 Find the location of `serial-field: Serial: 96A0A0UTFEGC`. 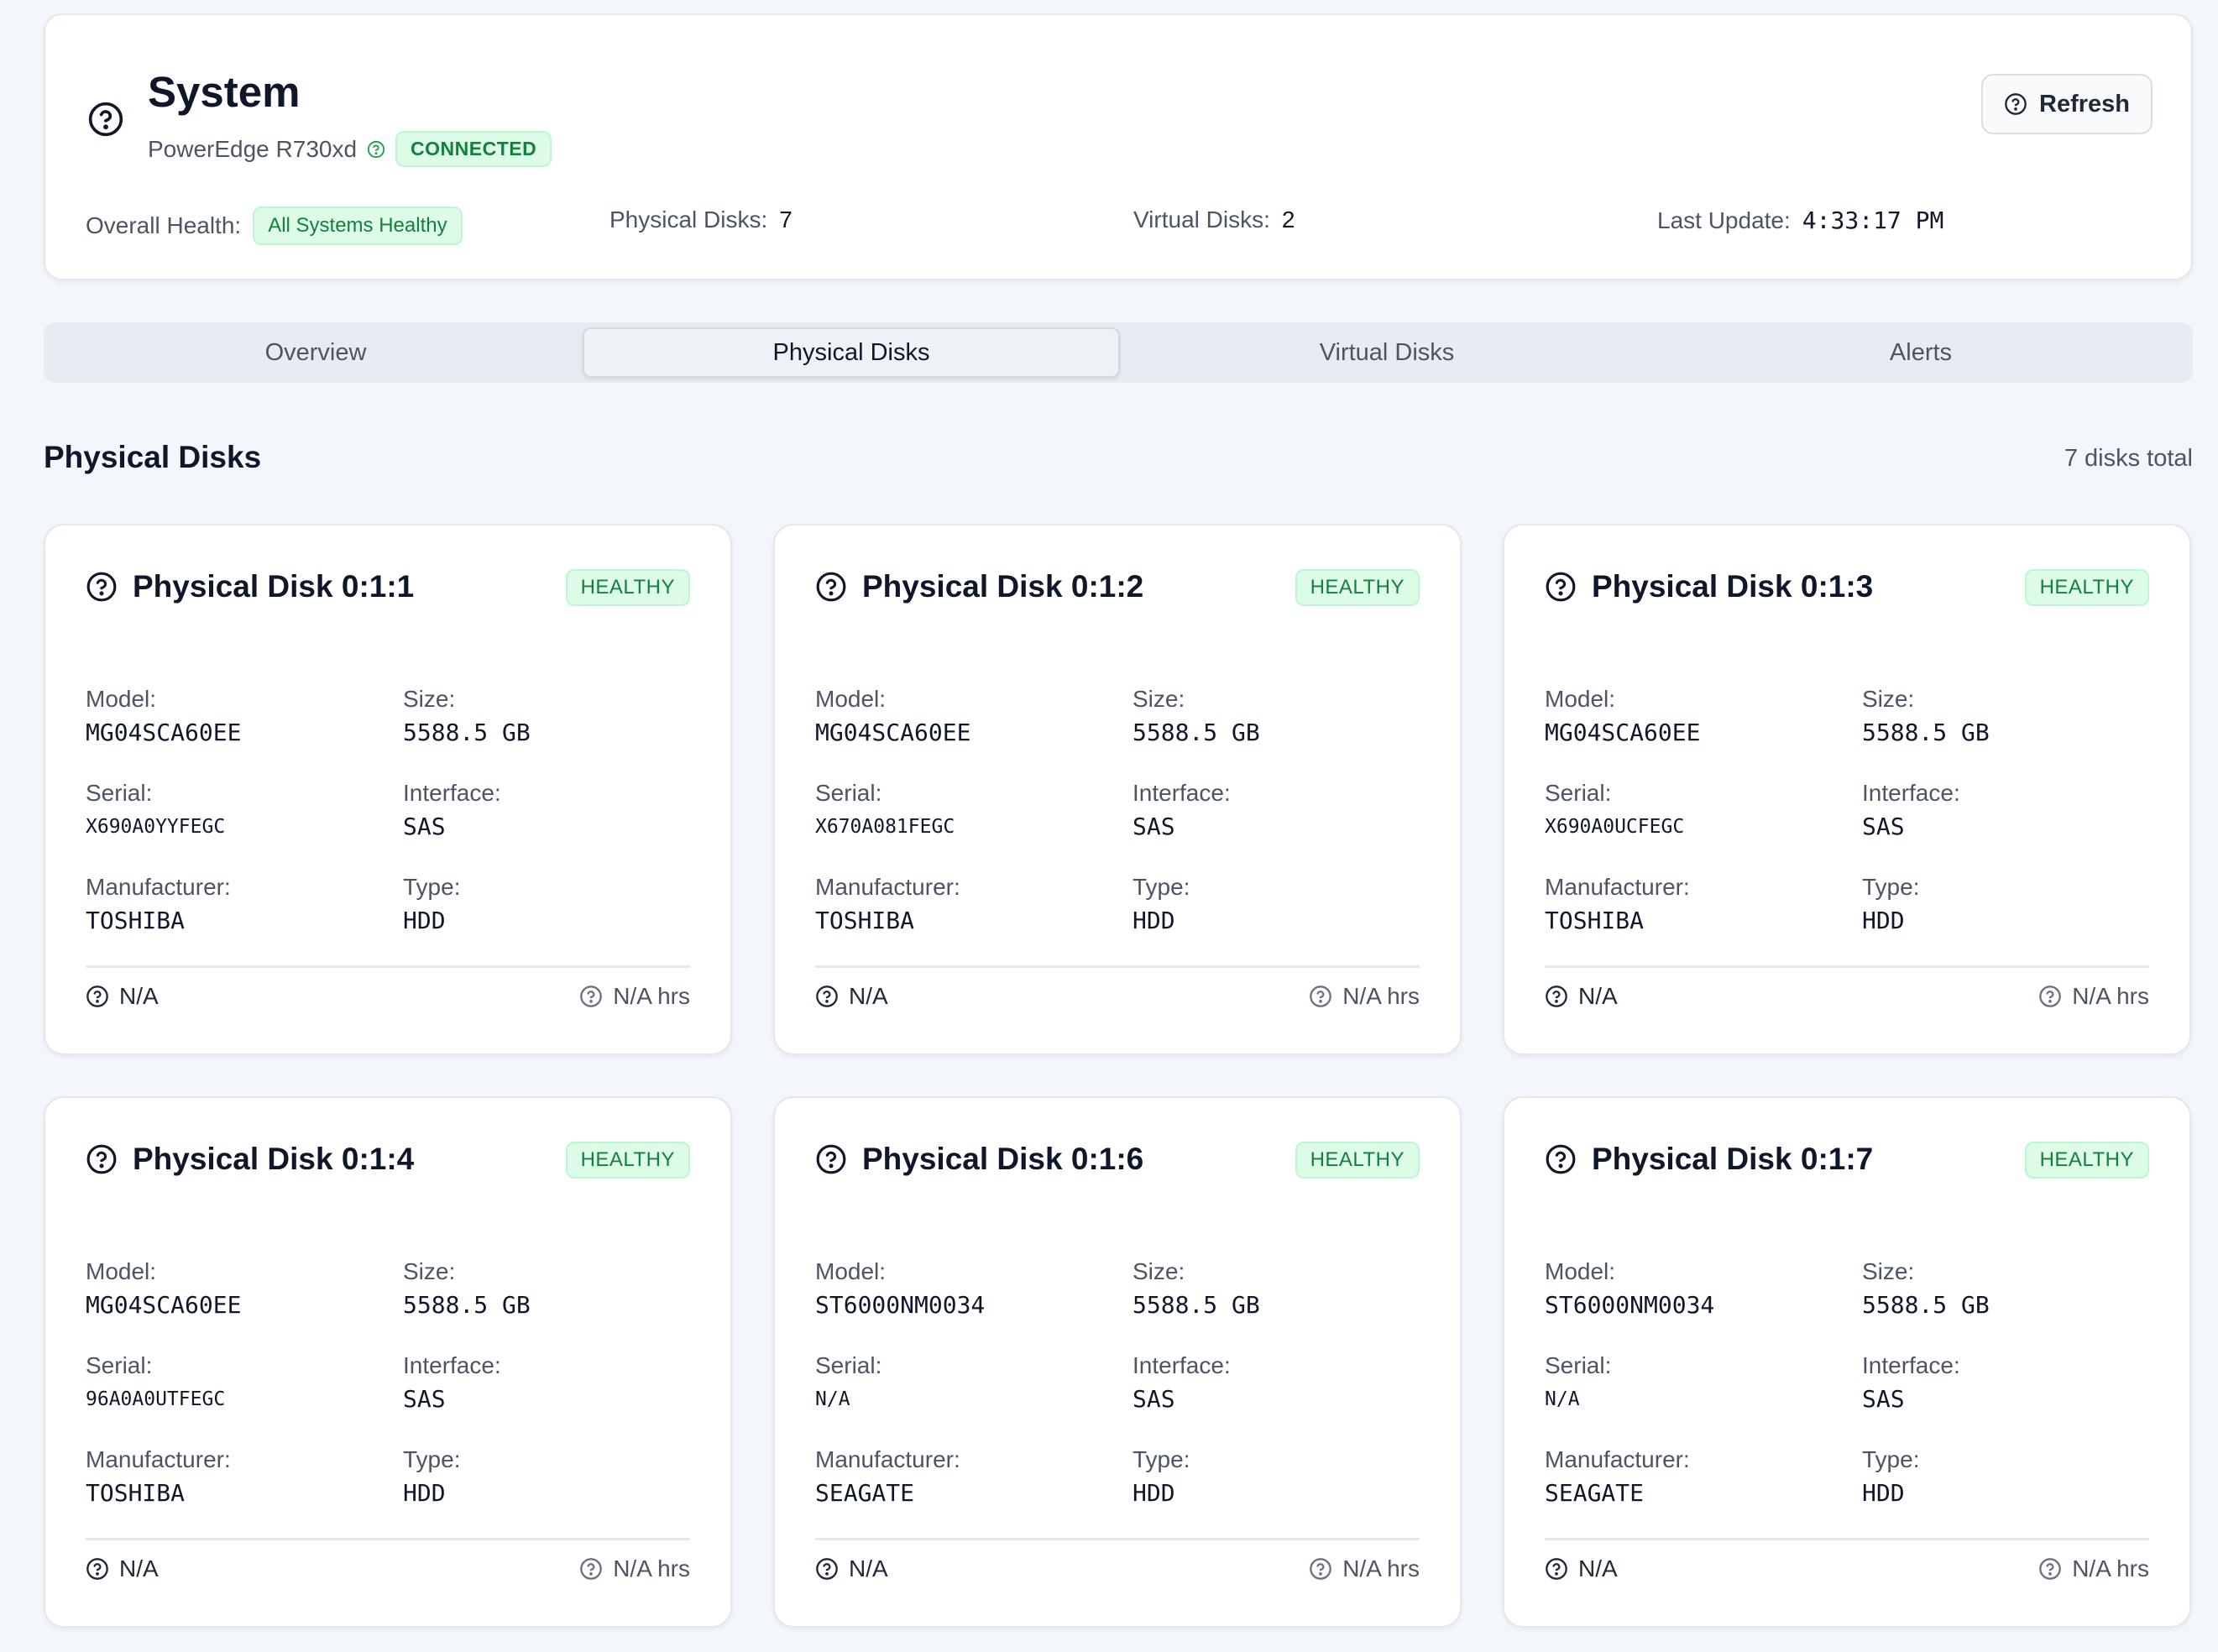

serial-field: Serial: 96A0A0UTFEGC is located at coordinates (155, 1383).